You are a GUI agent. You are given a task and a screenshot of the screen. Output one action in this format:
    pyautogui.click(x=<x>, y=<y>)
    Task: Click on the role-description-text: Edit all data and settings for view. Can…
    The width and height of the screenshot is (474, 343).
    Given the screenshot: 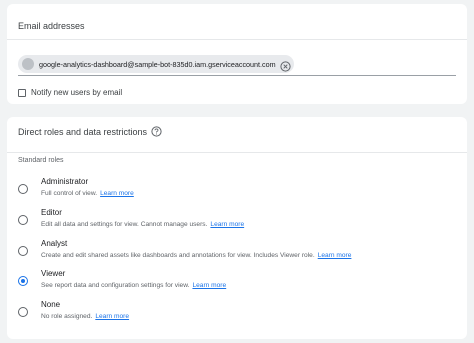 What is the action you would take?
    pyautogui.click(x=124, y=224)
    